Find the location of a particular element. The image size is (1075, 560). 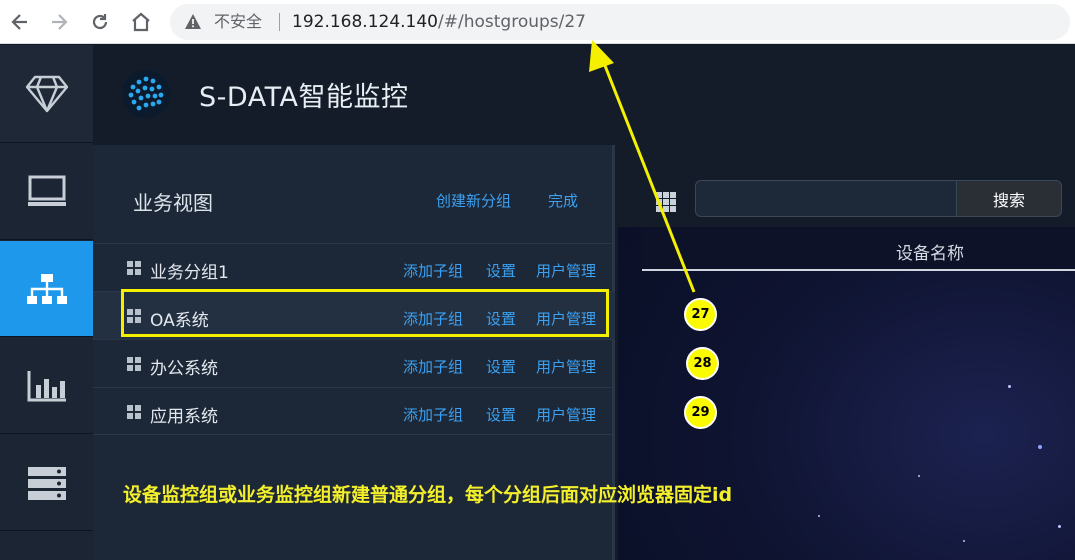

back-arrow-icon is located at coordinates (19, 22).